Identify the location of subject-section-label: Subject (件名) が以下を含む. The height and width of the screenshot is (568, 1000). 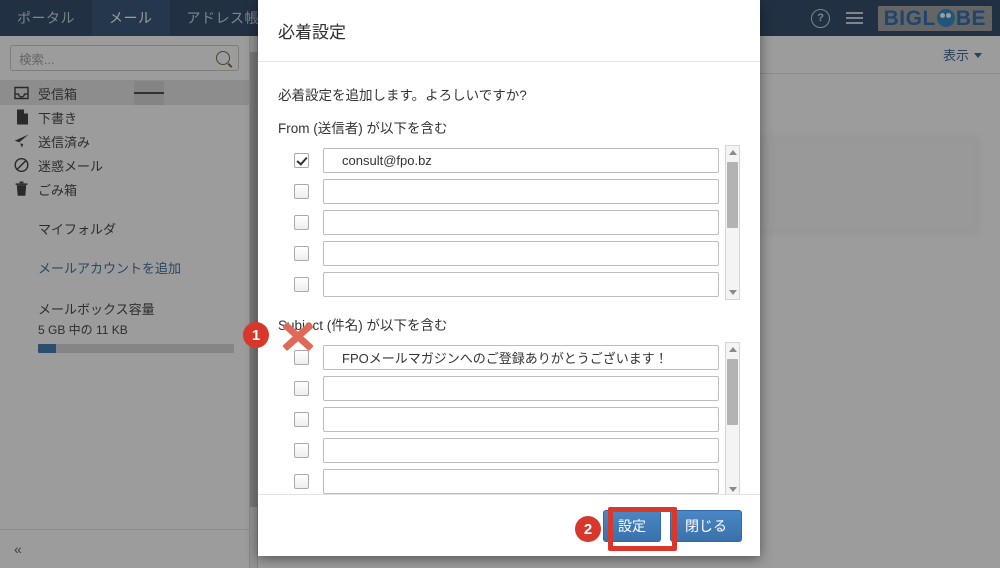
(363, 325).